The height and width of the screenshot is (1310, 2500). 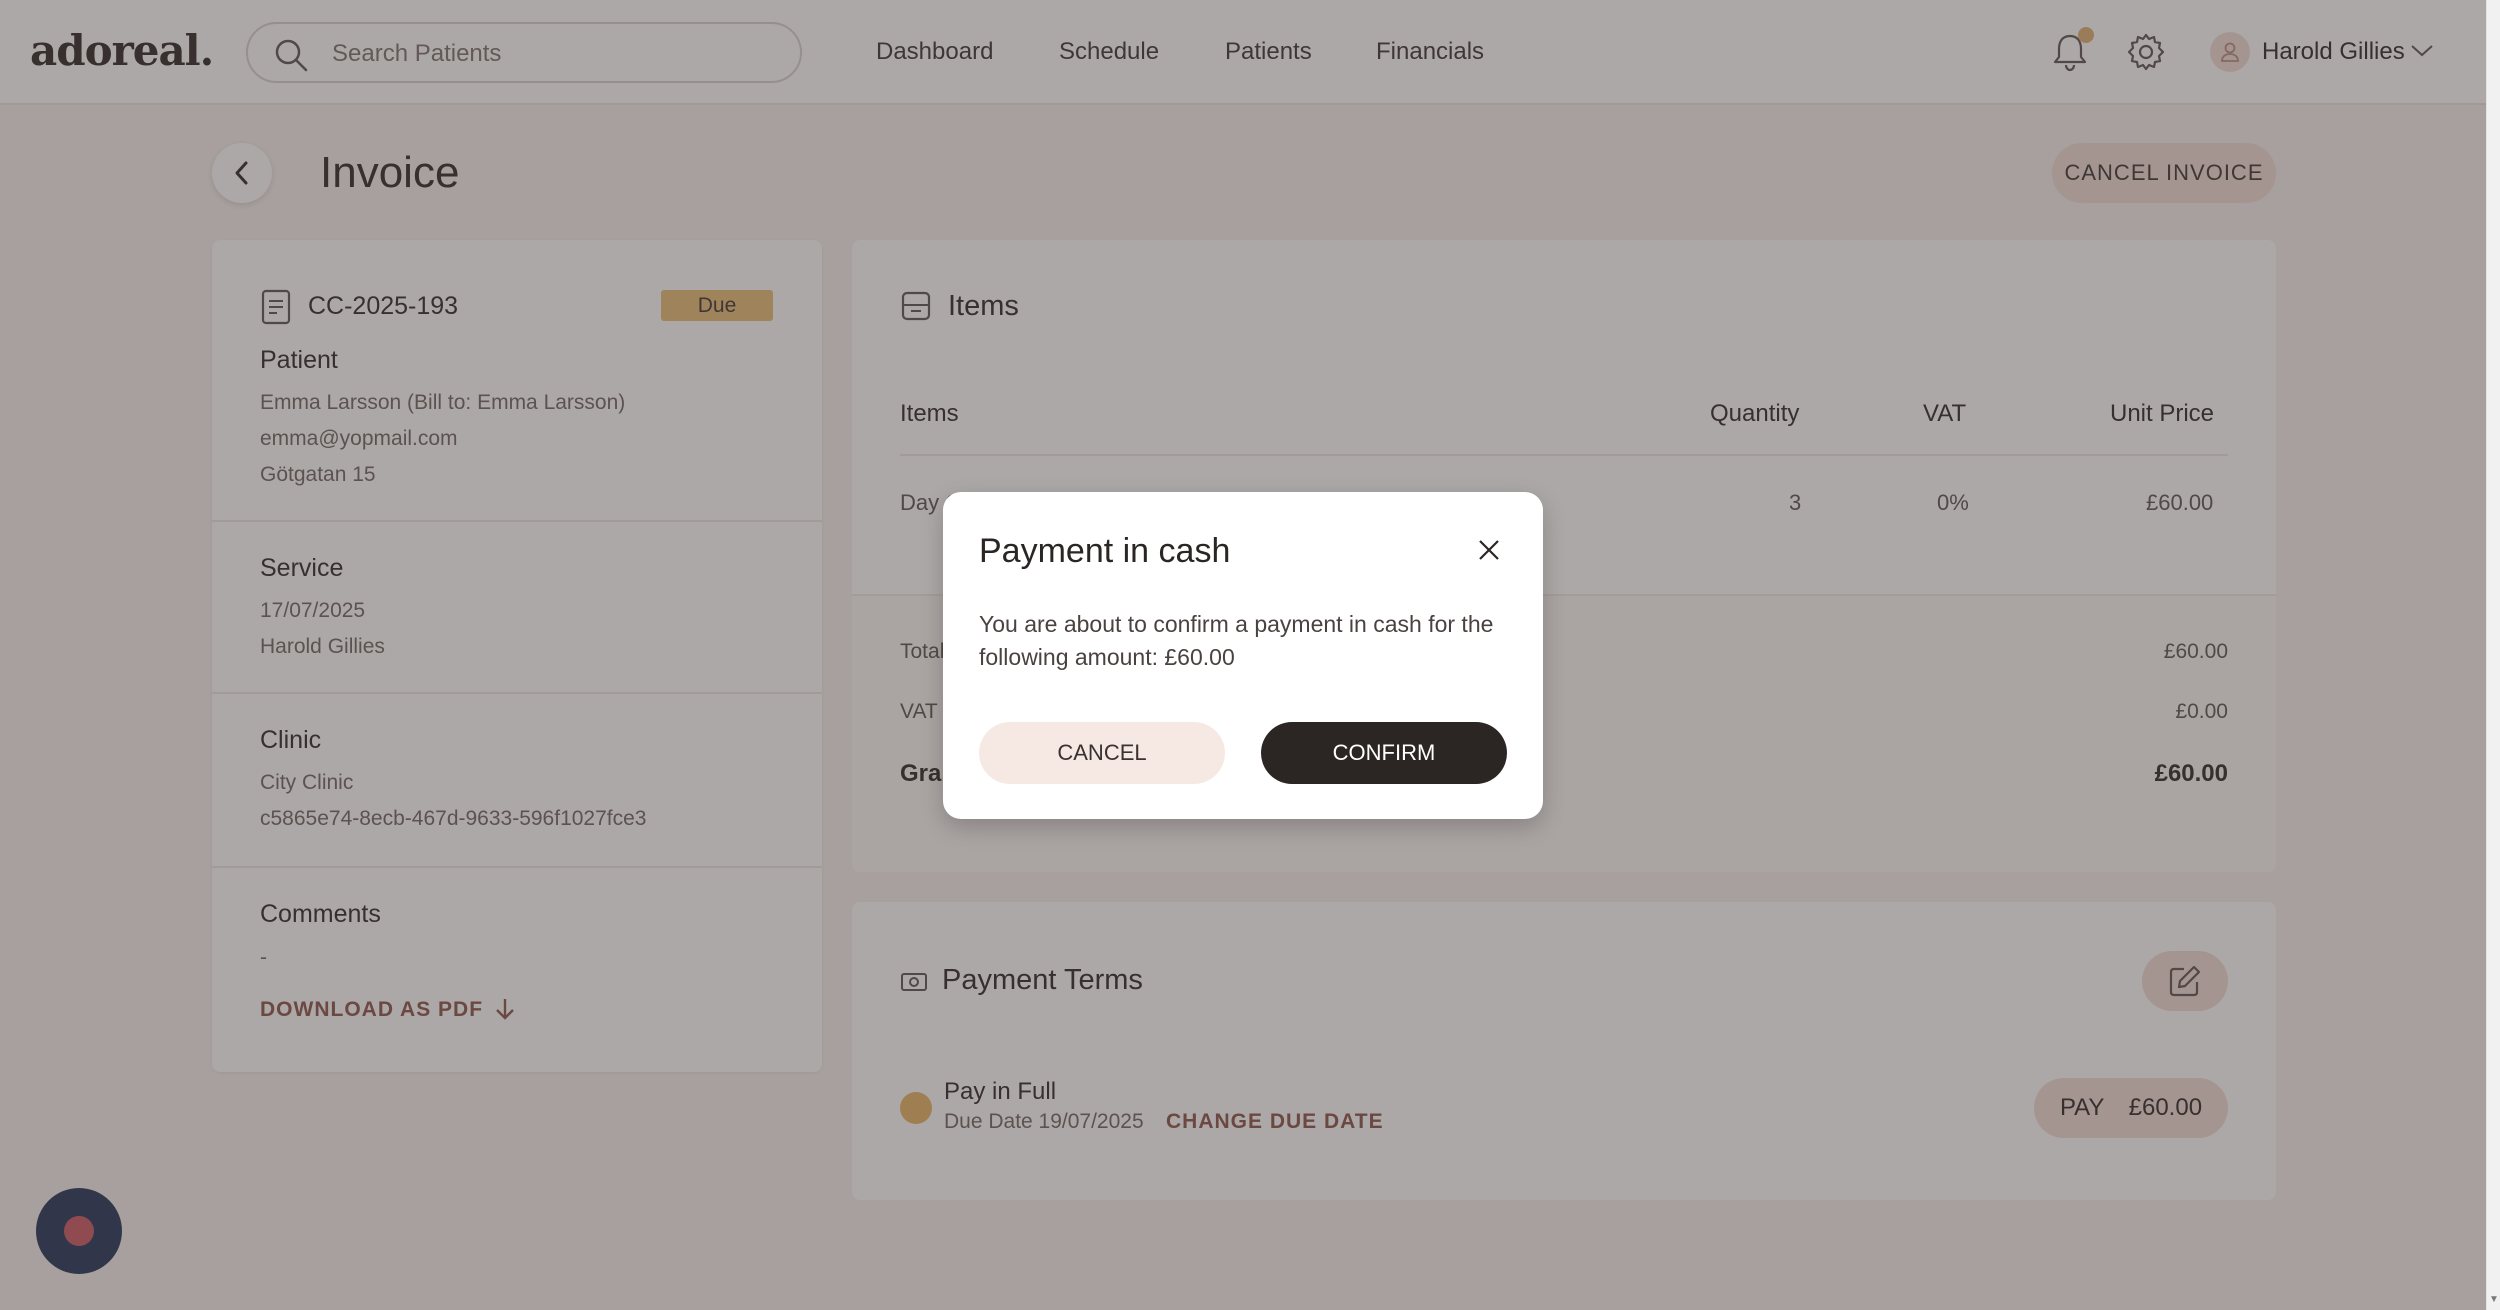 I want to click on scroll-down-icon: ▼, so click(x=2494, y=1299).